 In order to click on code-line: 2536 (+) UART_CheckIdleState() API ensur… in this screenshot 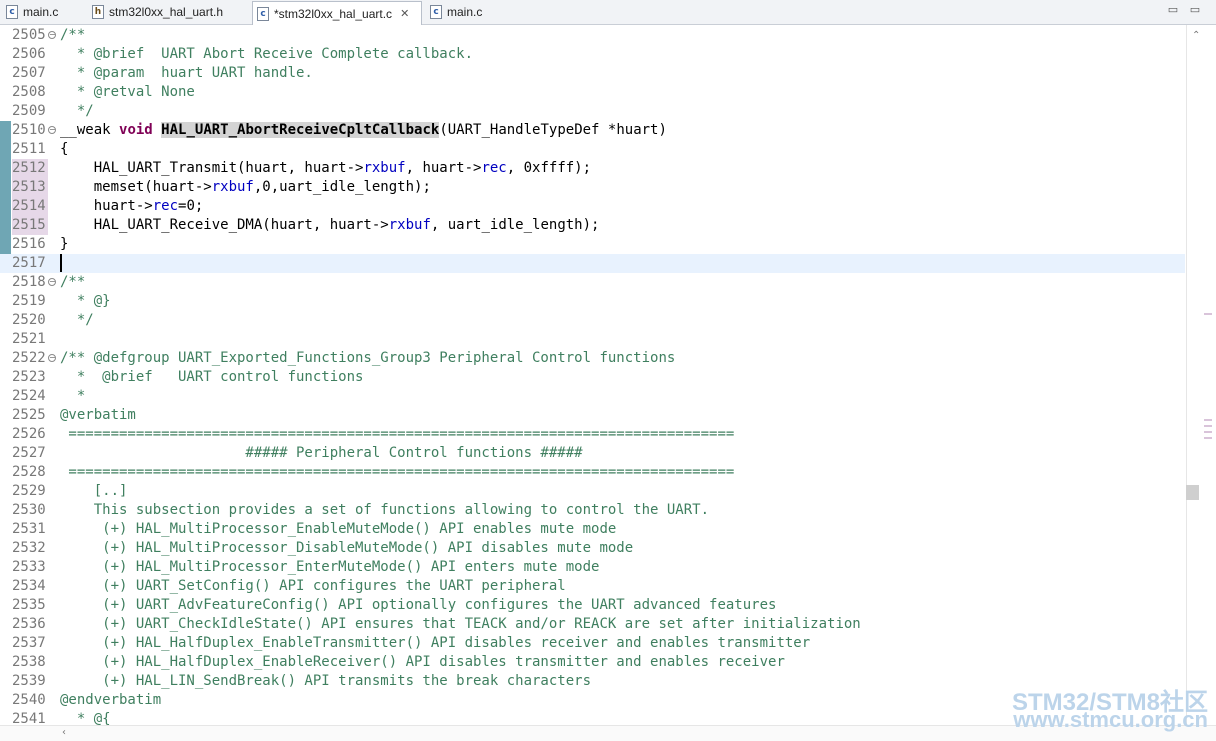, I will do `click(592, 624)`.